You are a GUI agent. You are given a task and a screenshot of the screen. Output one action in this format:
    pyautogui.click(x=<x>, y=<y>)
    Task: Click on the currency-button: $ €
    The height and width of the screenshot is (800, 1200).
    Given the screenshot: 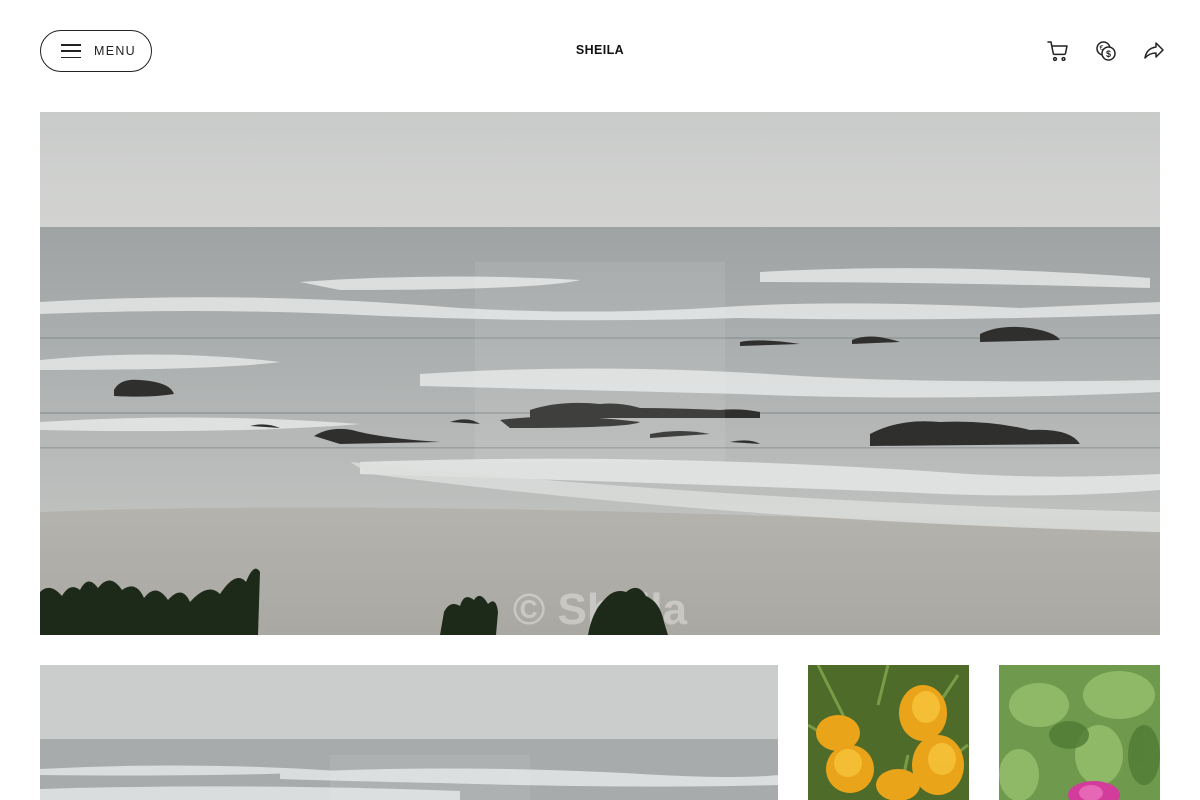 What is the action you would take?
    pyautogui.click(x=1106, y=51)
    